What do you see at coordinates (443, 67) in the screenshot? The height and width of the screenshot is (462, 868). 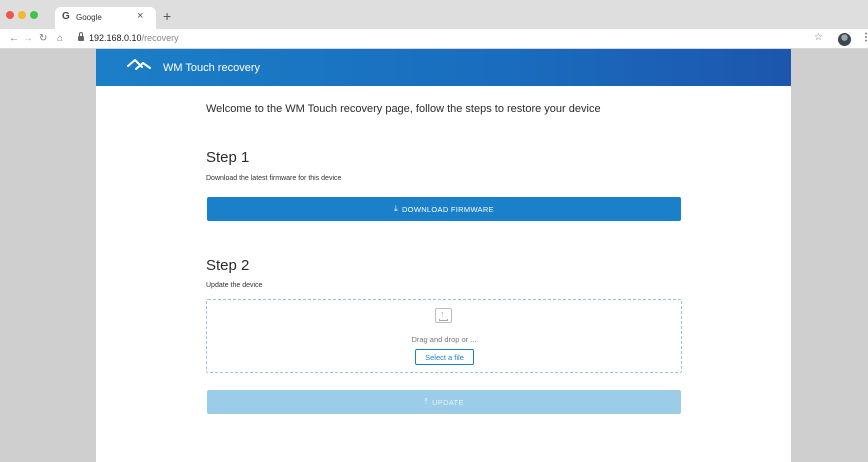 I see `app-header: WM Touch recovery` at bounding box center [443, 67].